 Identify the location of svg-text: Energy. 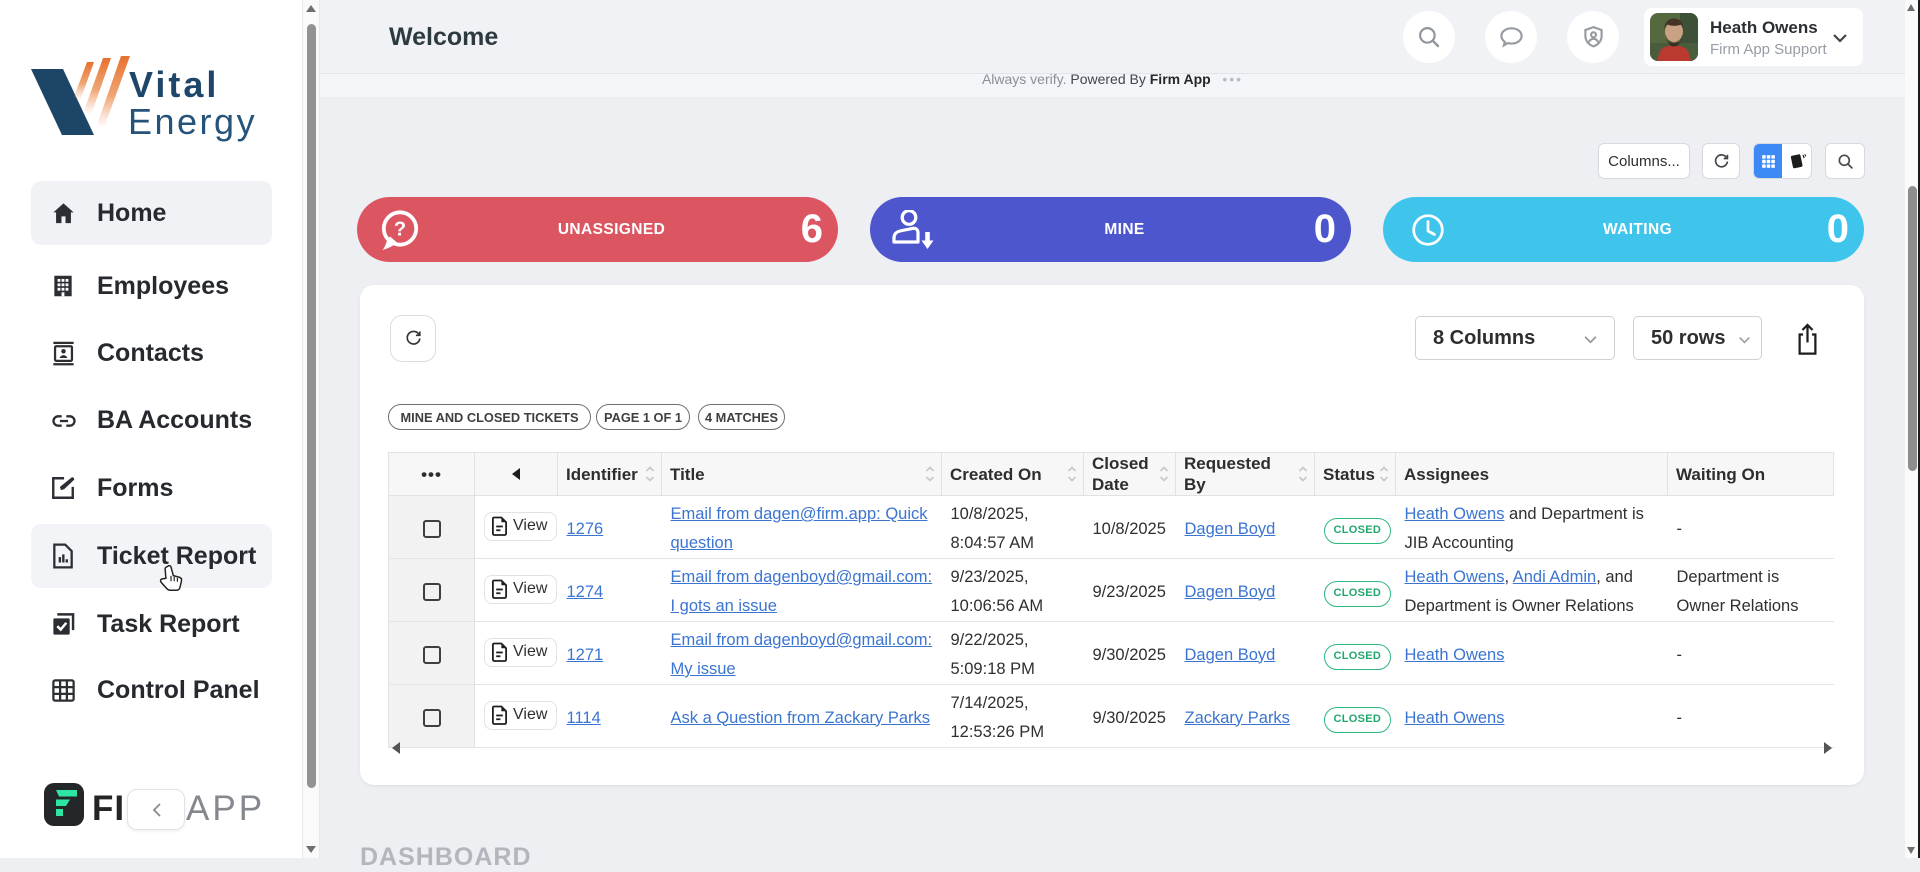
(192, 121).